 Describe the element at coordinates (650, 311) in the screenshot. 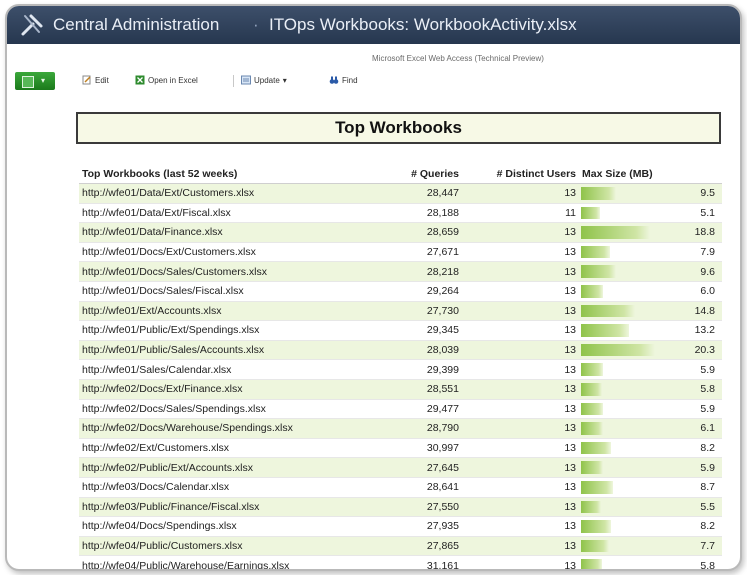

I see `max-size-cell: 14.8` at that location.